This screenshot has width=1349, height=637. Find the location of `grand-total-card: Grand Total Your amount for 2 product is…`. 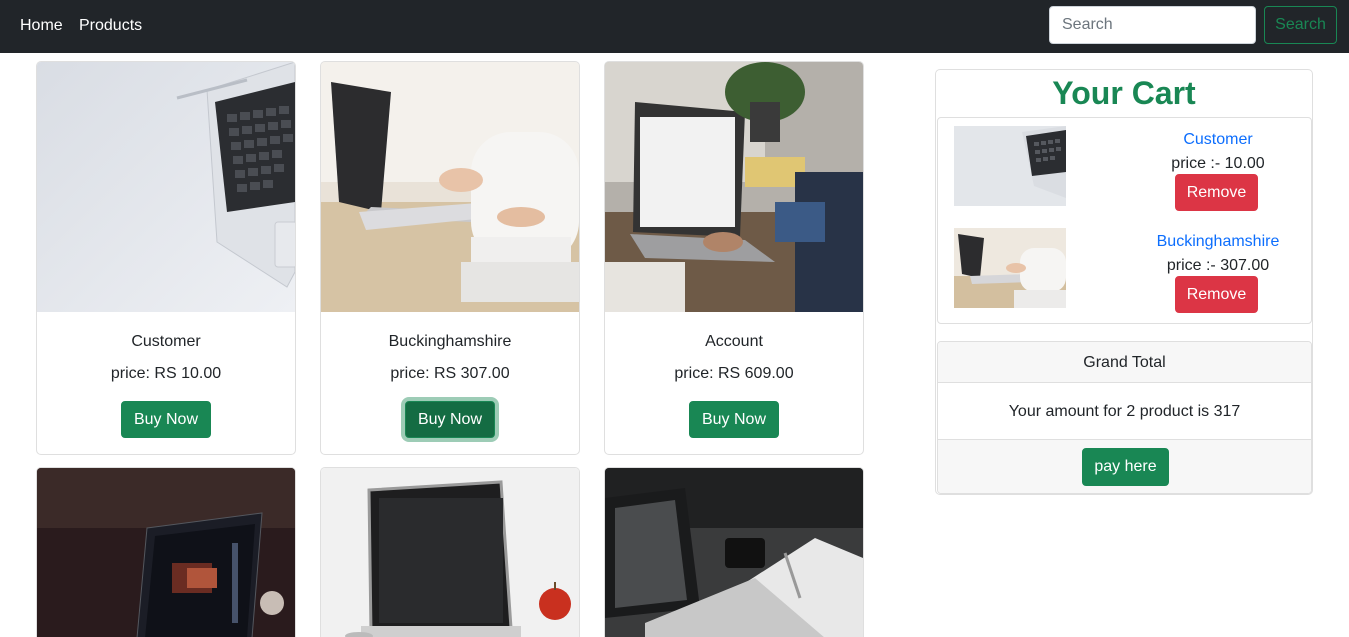

grand-total-card: Grand Total Your amount for 2 product is… is located at coordinates (1124, 417).